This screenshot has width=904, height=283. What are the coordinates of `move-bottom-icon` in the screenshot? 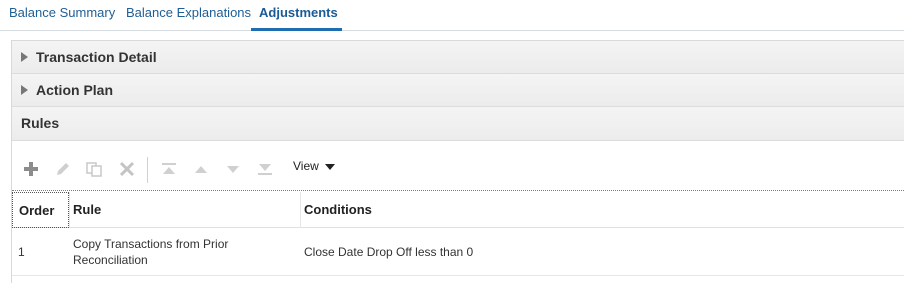 It's located at (265, 169).